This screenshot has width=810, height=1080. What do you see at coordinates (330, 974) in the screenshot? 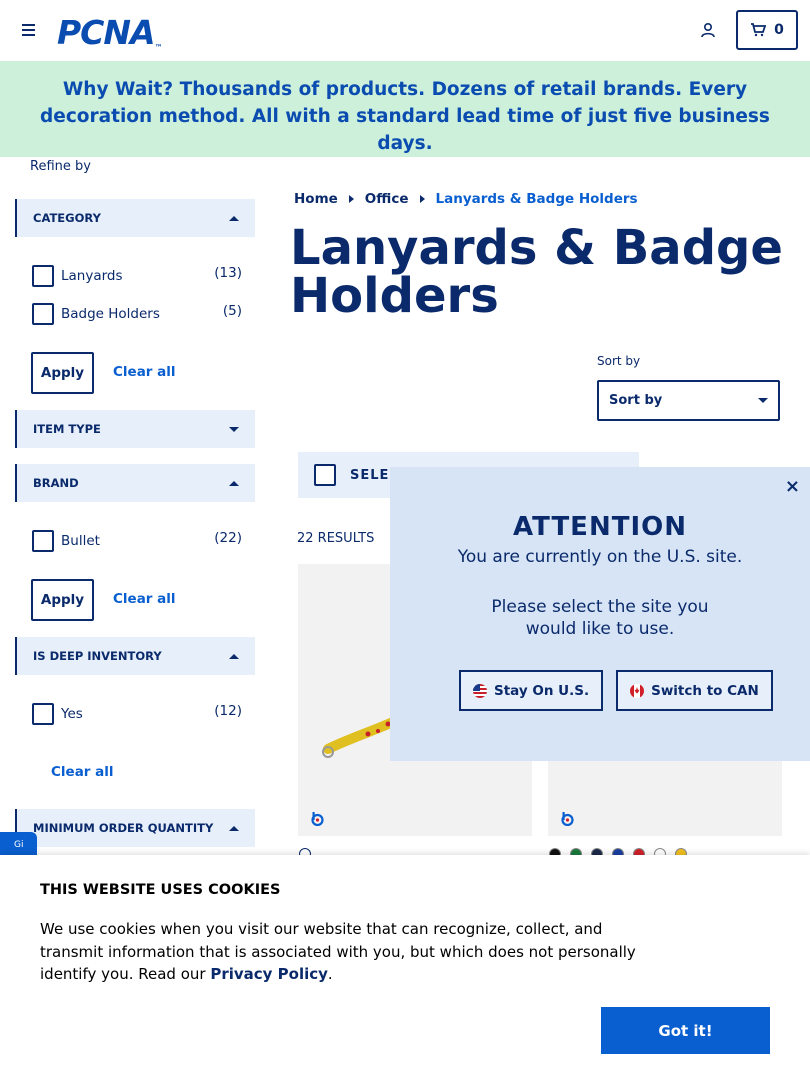
I see `cookie-period: .` at bounding box center [330, 974].